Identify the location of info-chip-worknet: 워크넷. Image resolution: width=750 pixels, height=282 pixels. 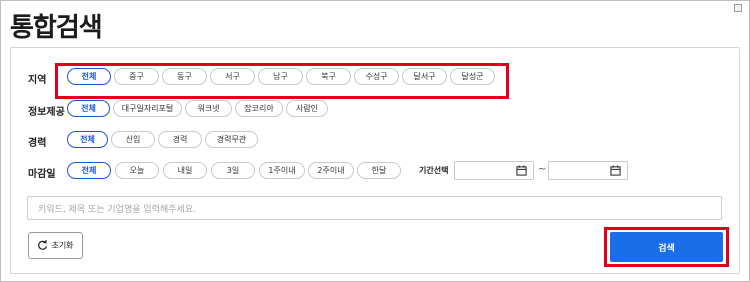
(208, 108).